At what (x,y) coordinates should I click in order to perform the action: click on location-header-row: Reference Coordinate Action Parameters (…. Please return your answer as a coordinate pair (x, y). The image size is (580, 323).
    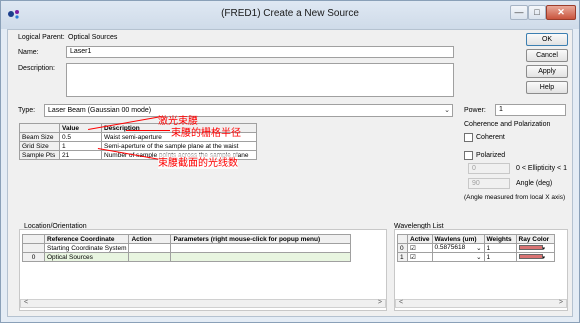
    Looking at the image, I should click on (187, 239).